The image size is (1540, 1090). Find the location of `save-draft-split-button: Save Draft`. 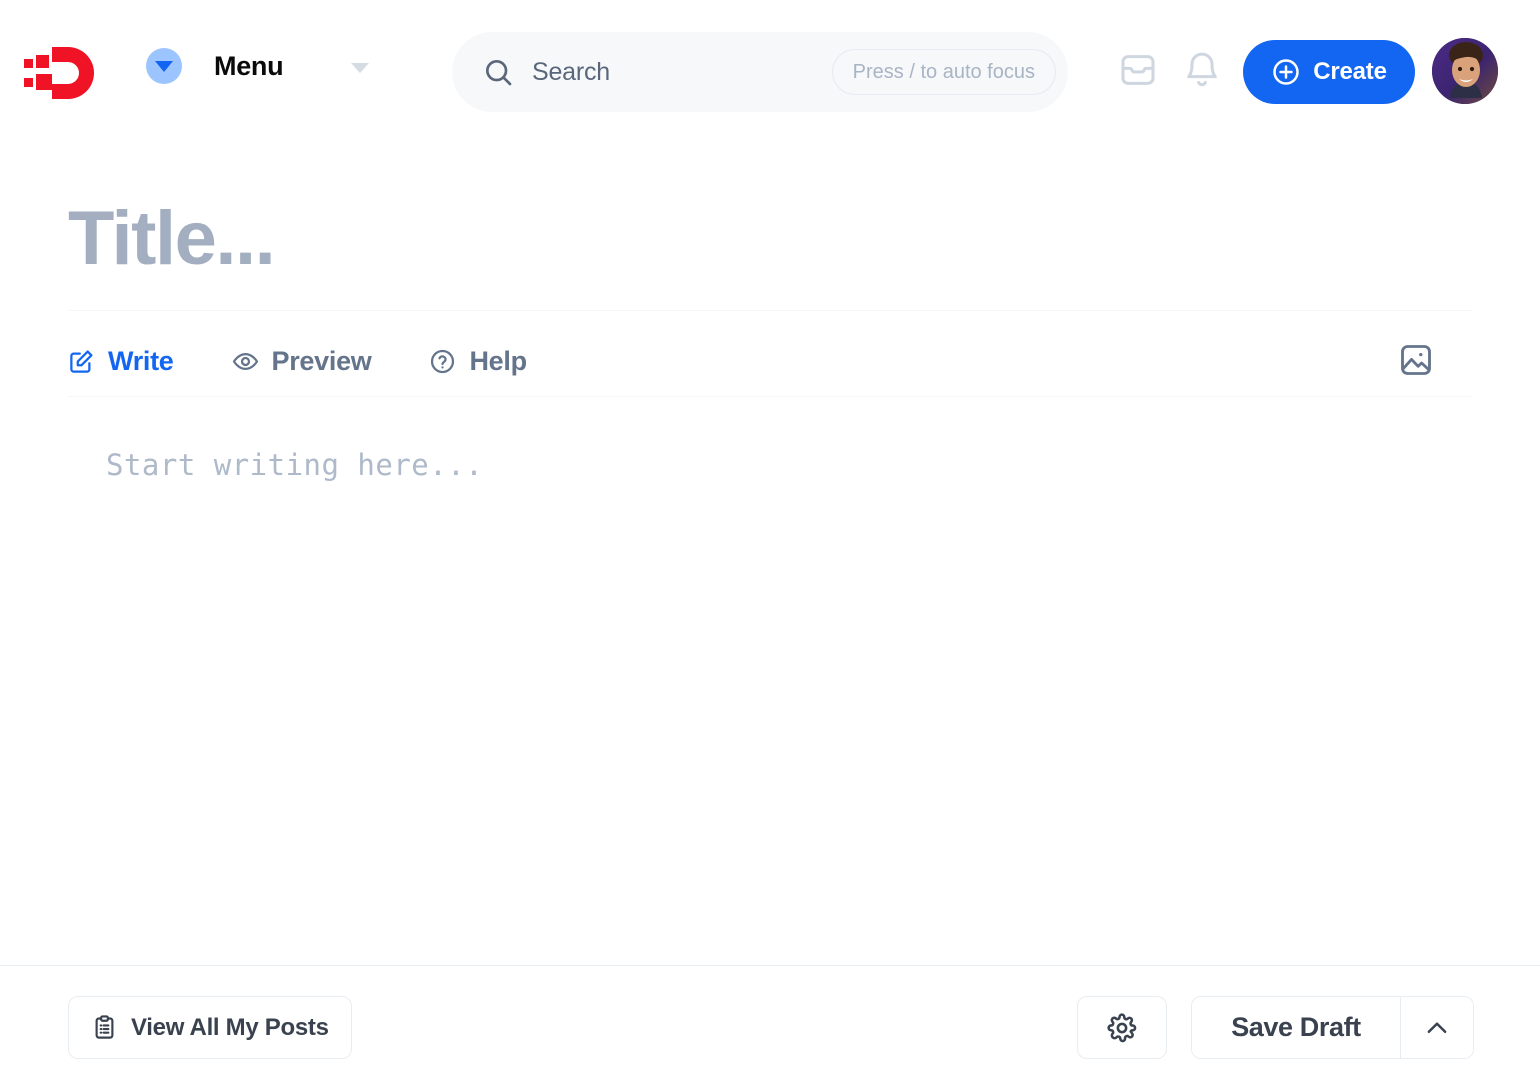

save-draft-split-button: Save Draft is located at coordinates (1332, 1027).